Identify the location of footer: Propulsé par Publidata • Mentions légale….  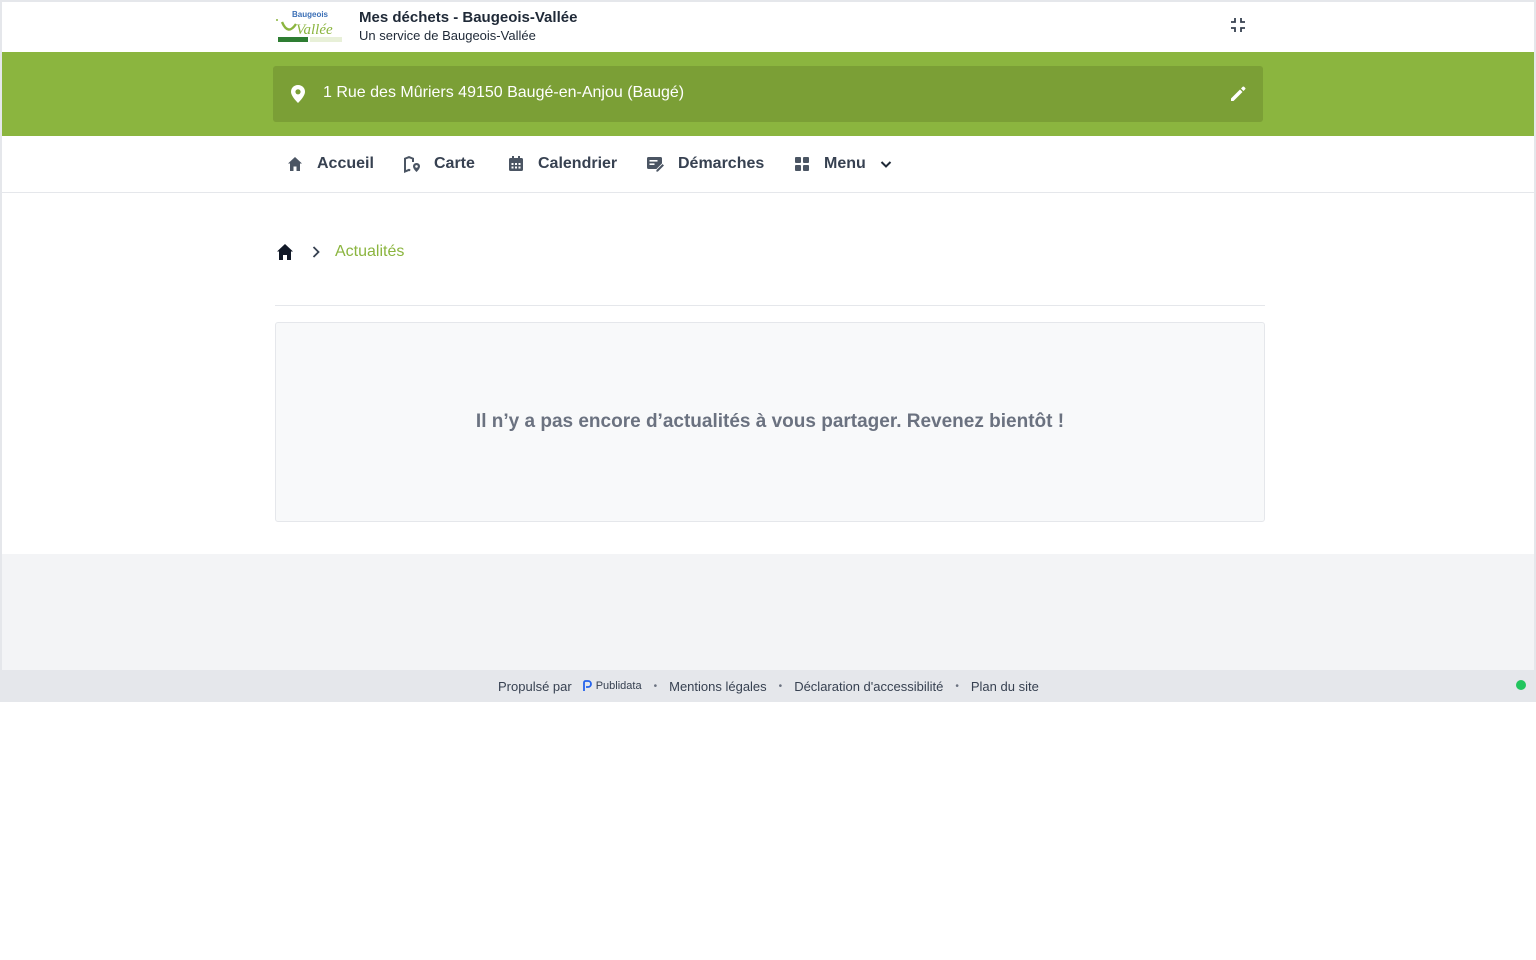
(768, 686).